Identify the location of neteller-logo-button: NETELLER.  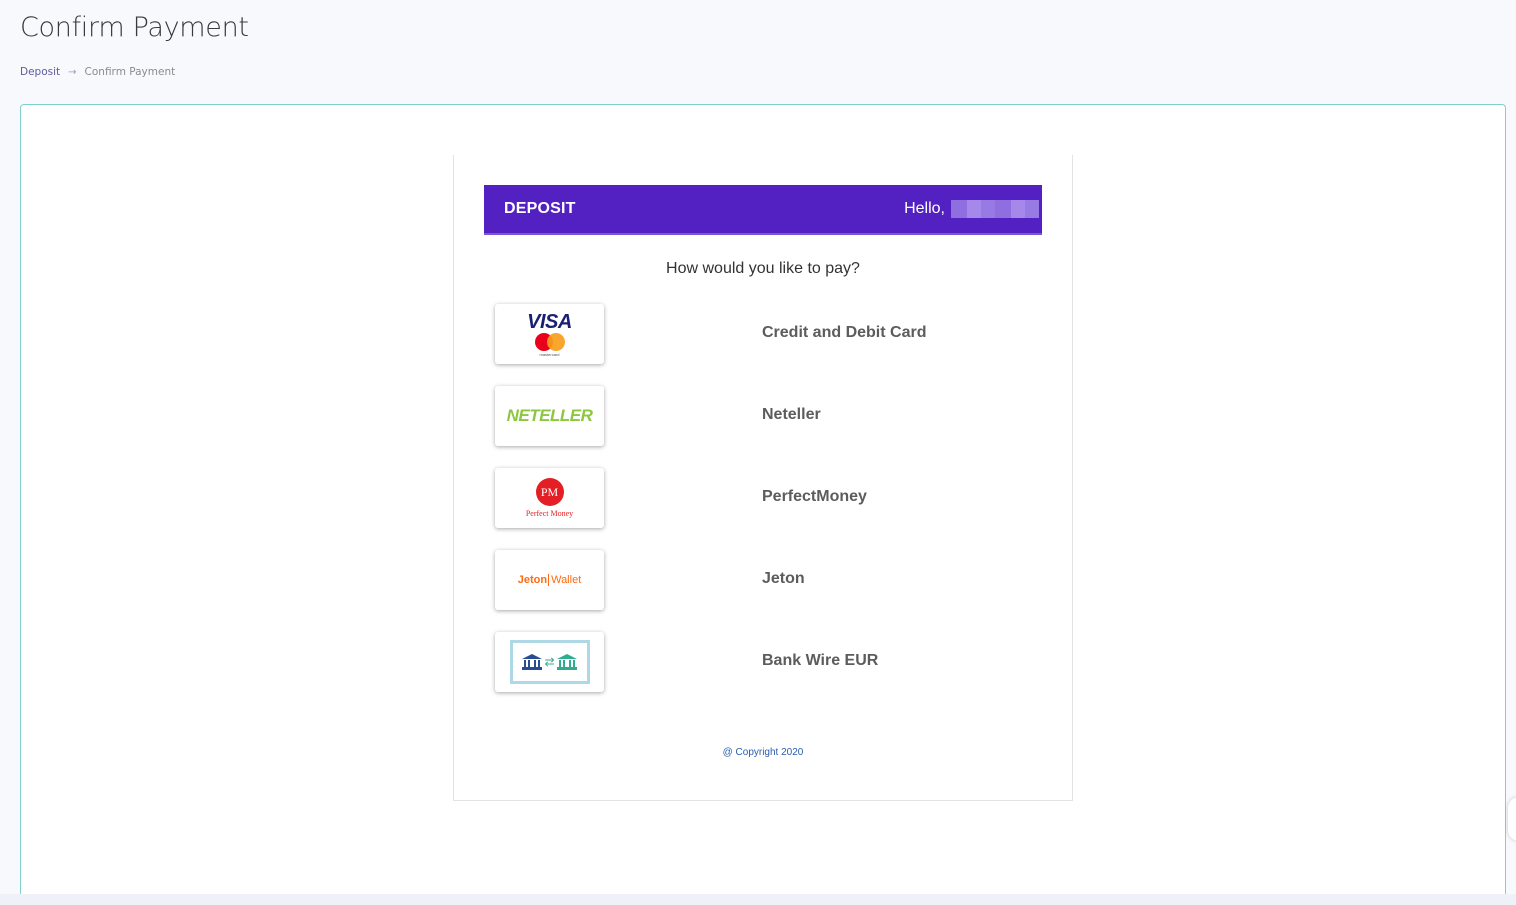
(549, 416).